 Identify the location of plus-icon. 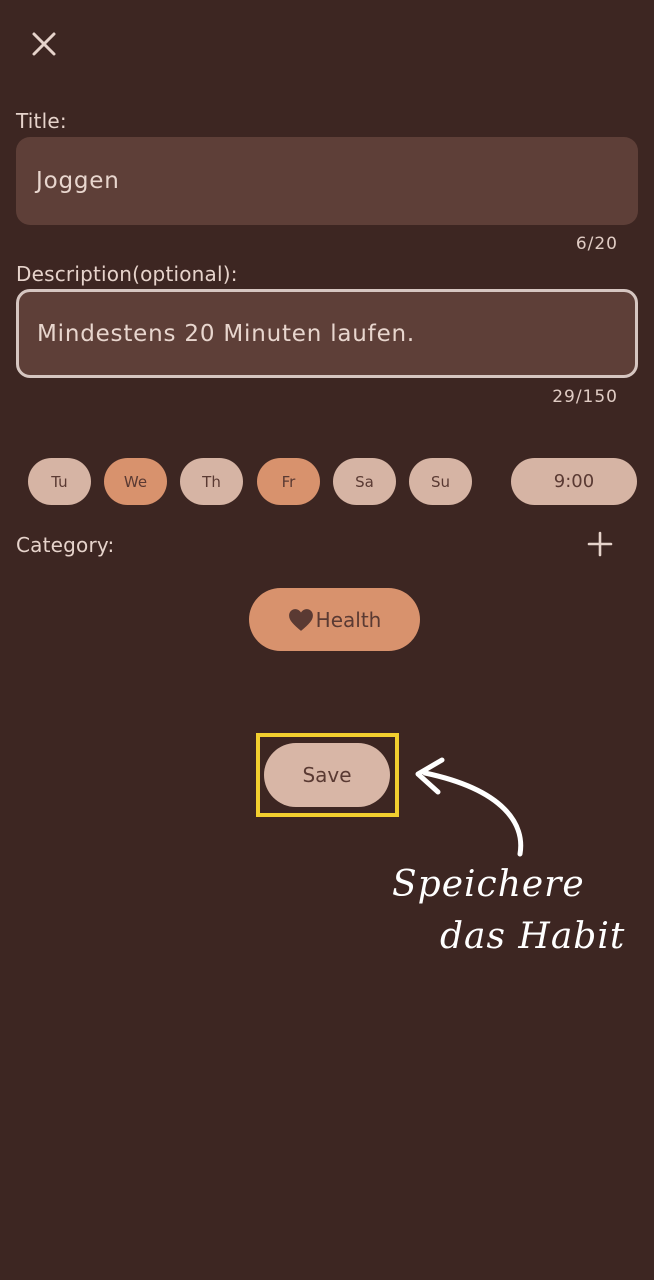
(600, 544).